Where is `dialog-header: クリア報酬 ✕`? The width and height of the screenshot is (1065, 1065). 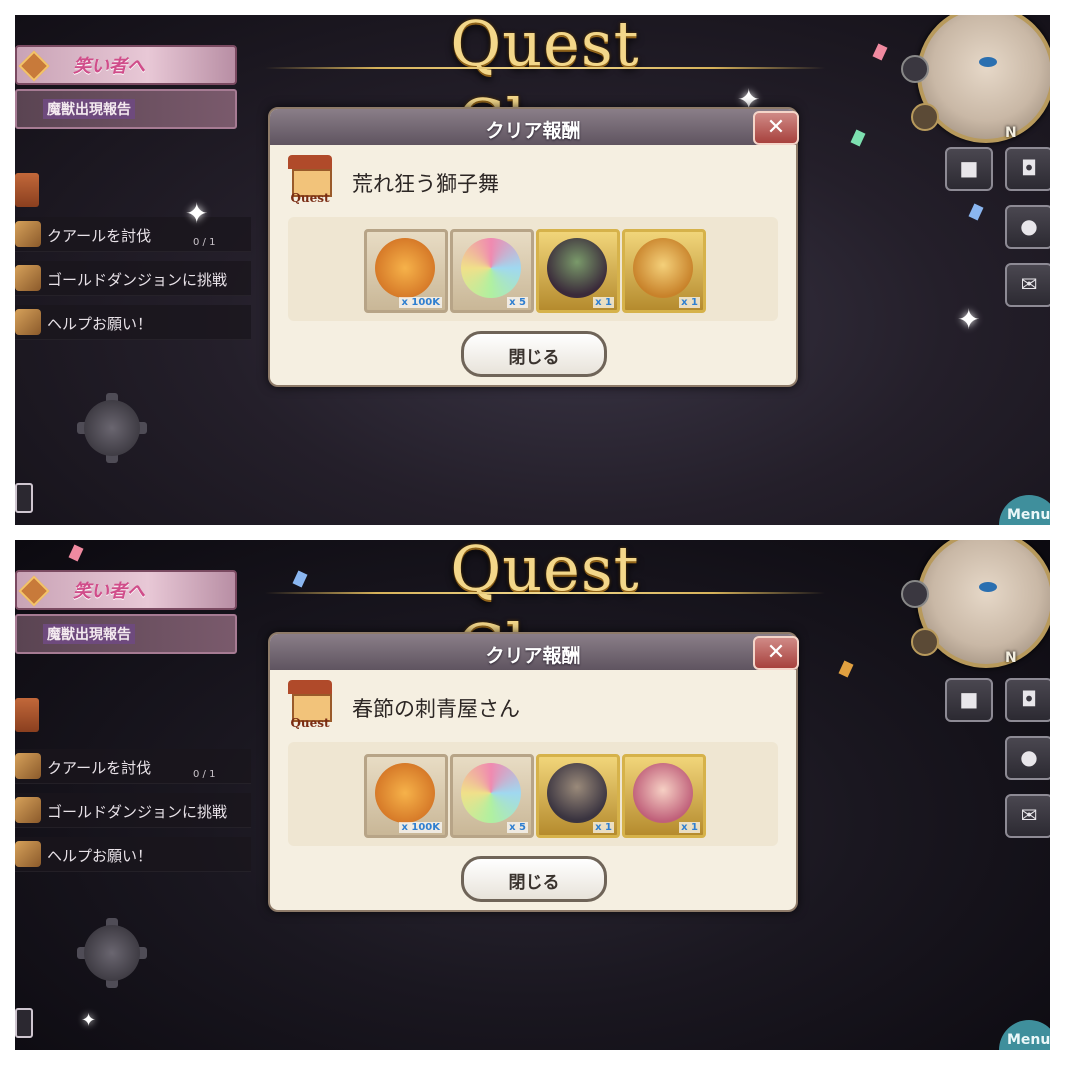 dialog-header: クリア報酬 ✕ is located at coordinates (534, 652).